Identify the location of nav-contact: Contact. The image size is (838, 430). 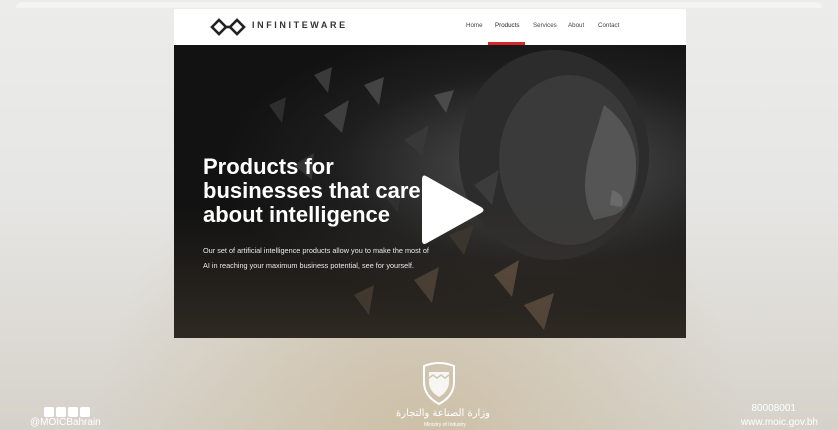
(608, 25).